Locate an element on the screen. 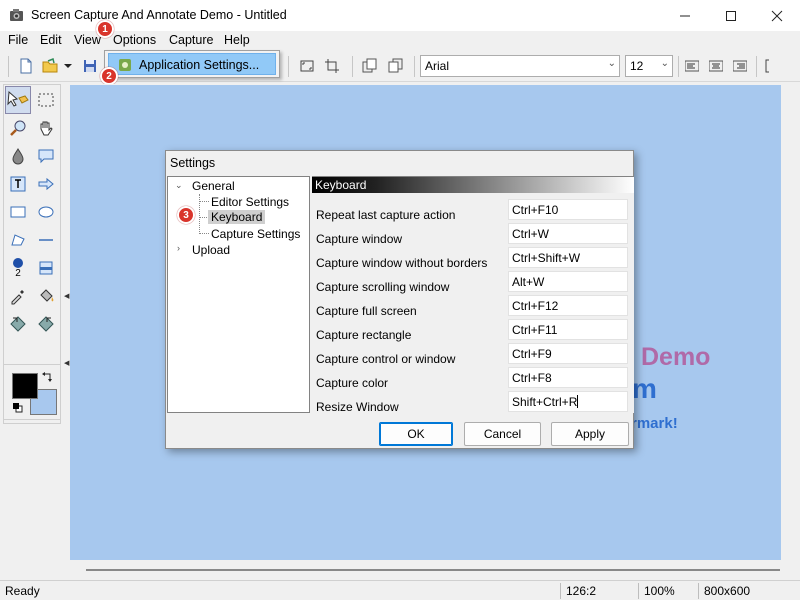  horizontal-scrollbar is located at coordinates (433, 571).